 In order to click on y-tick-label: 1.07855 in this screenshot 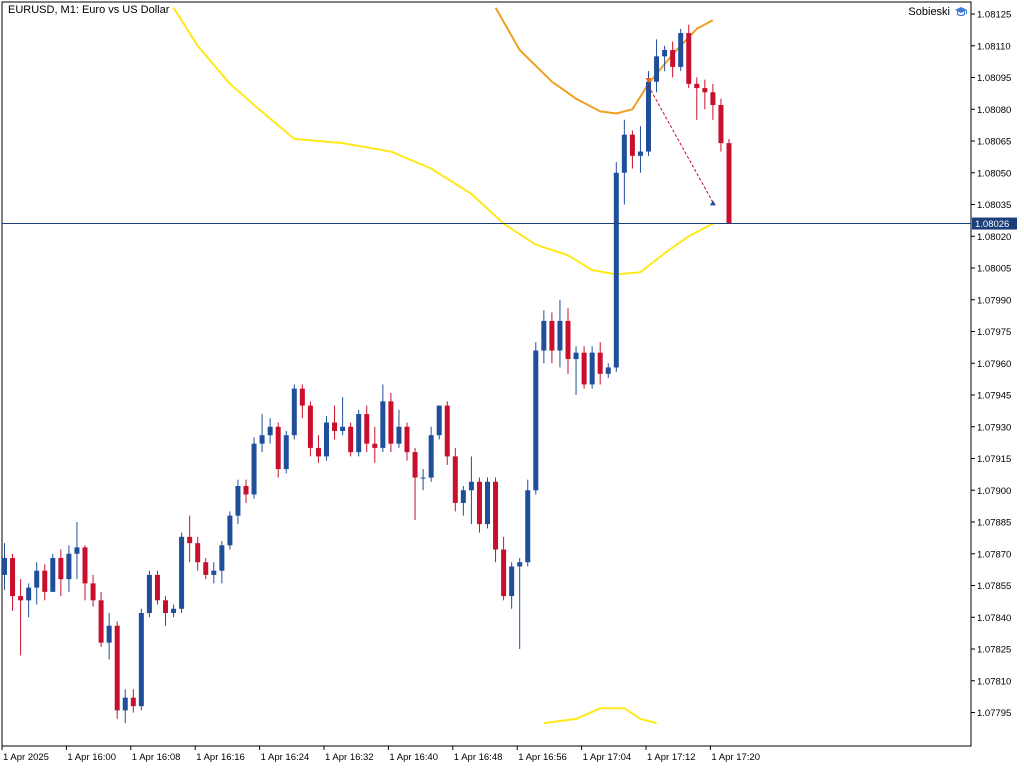, I will do `click(994, 586)`.